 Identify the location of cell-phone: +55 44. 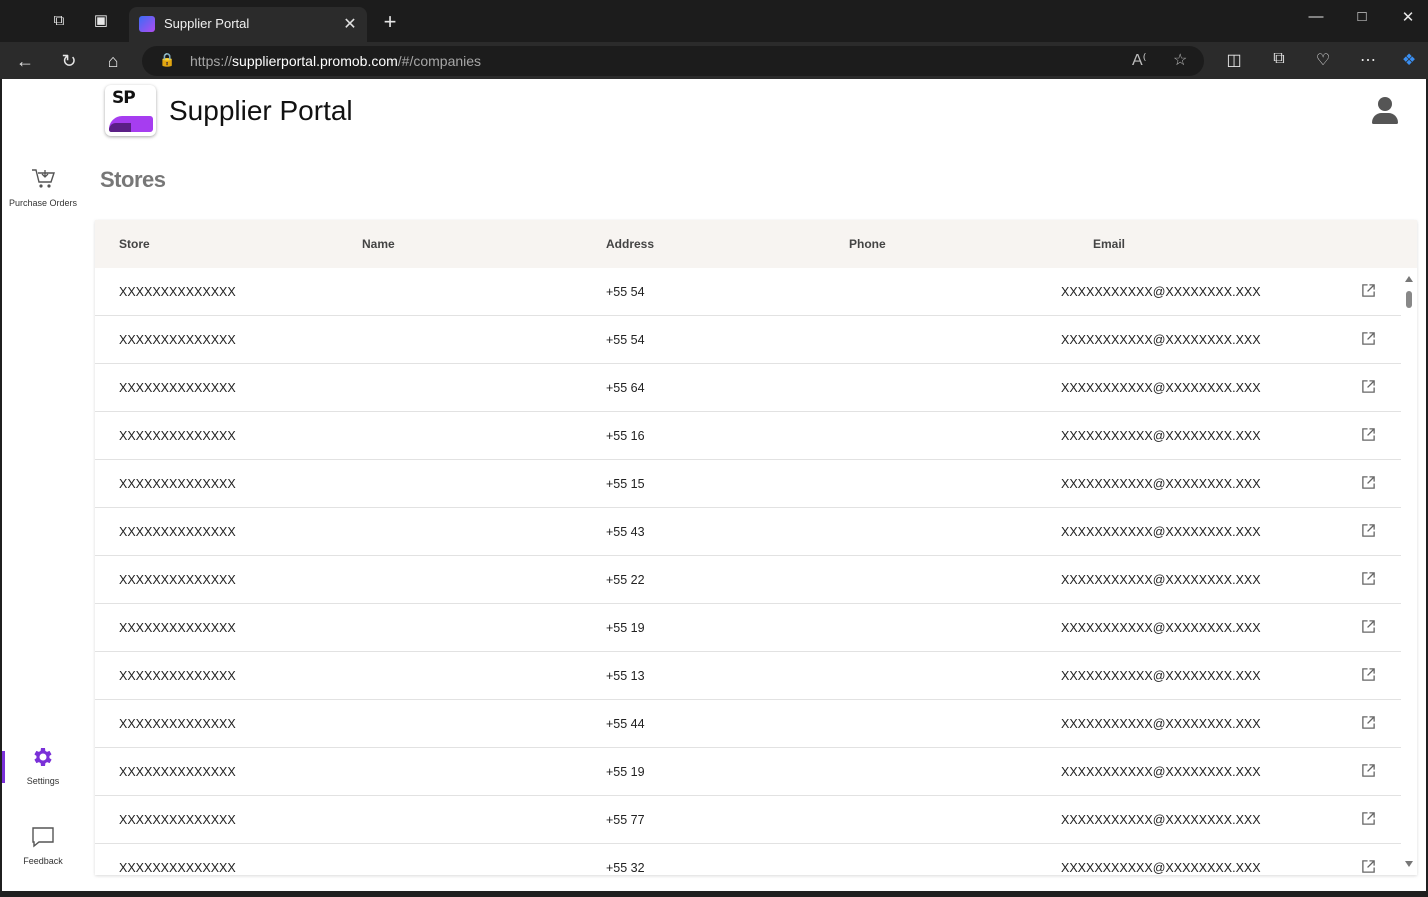
(625, 724).